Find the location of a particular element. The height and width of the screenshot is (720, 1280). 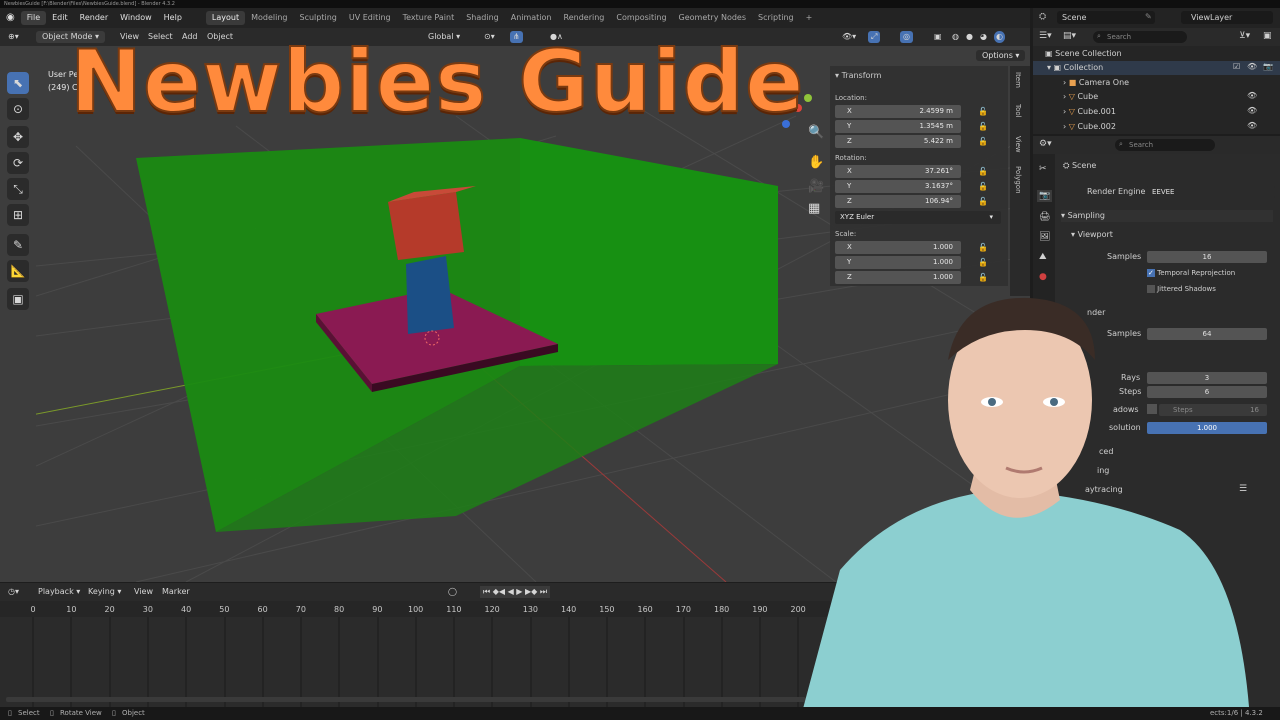

menu-playback: Playback ▾ is located at coordinates (59, 592).